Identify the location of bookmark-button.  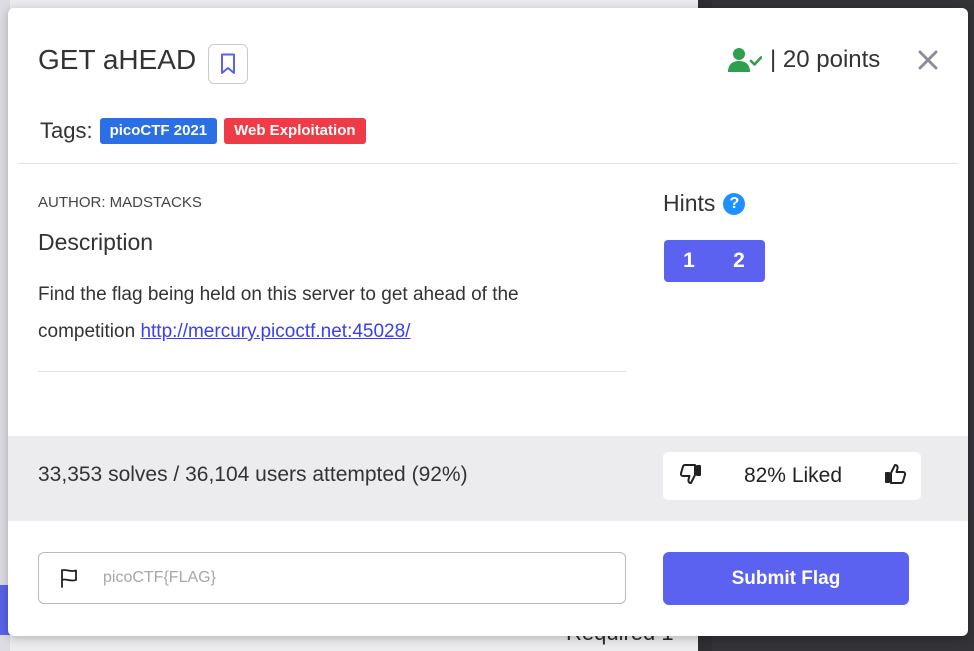
(228, 64).